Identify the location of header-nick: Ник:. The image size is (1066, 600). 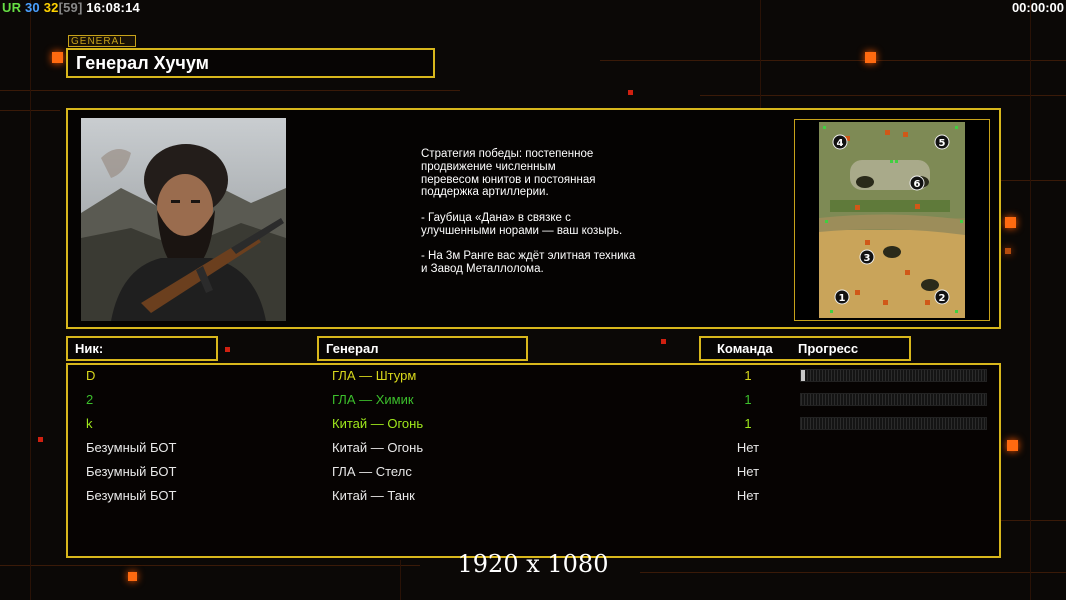
(142, 348).